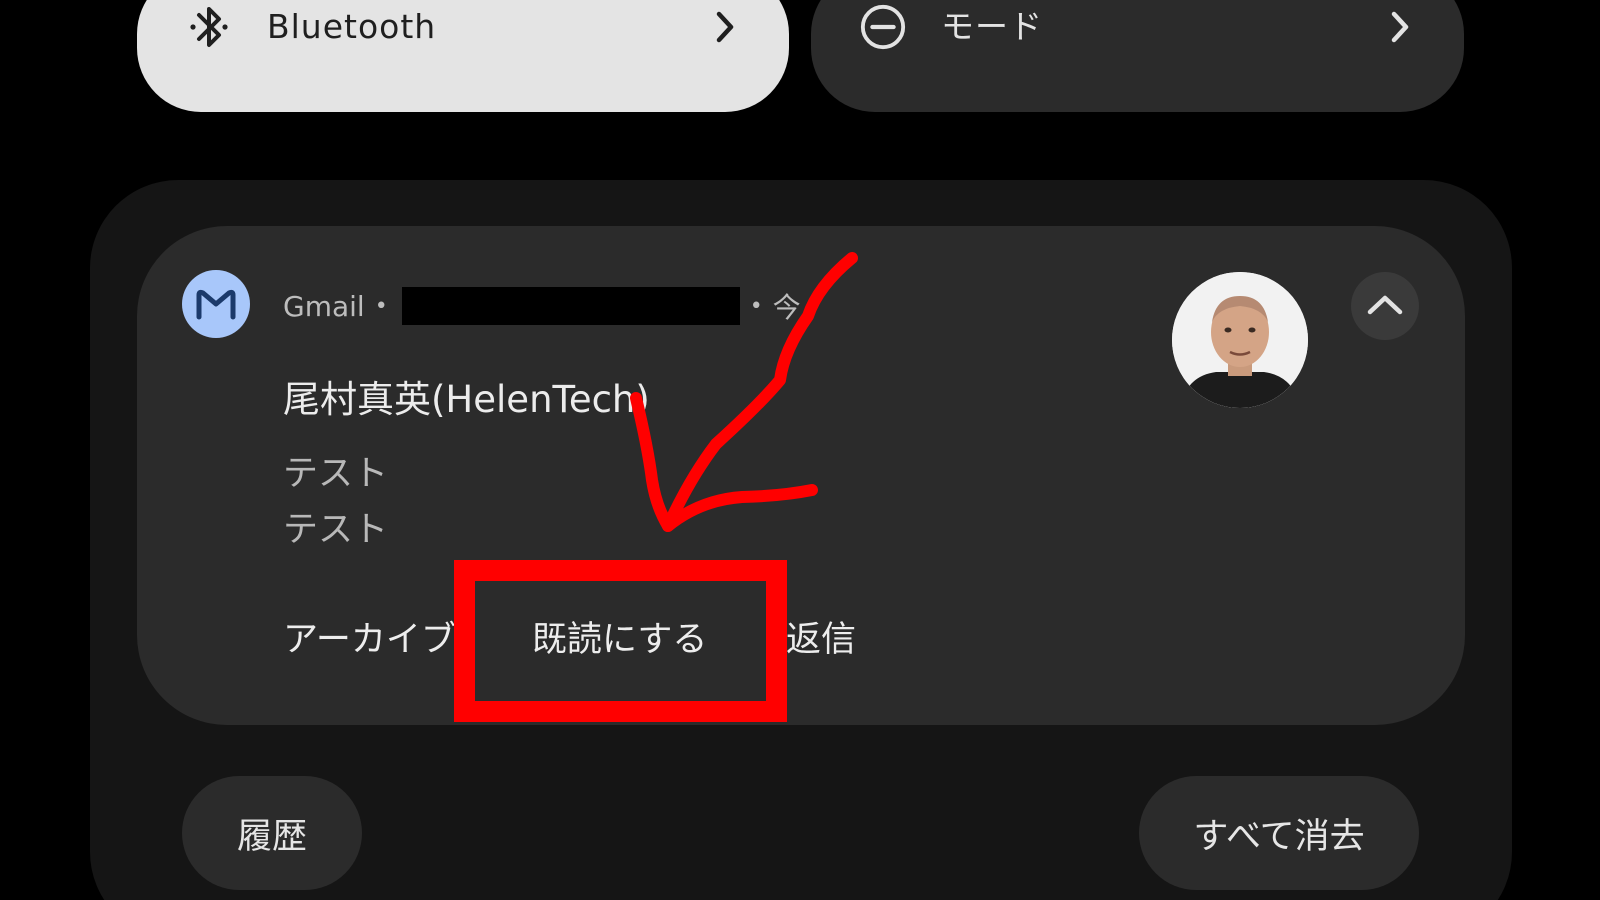 The height and width of the screenshot is (900, 1600). What do you see at coordinates (369, 640) in the screenshot?
I see `archive-action: アーカイブ` at bounding box center [369, 640].